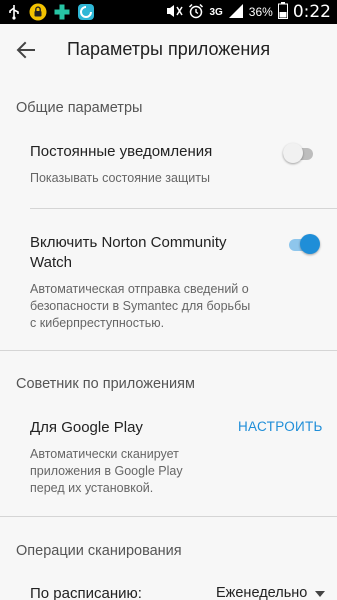 The width and height of the screenshot is (337, 600). Describe the element at coordinates (174, 12) in the screenshot. I see `mute-icon` at that location.